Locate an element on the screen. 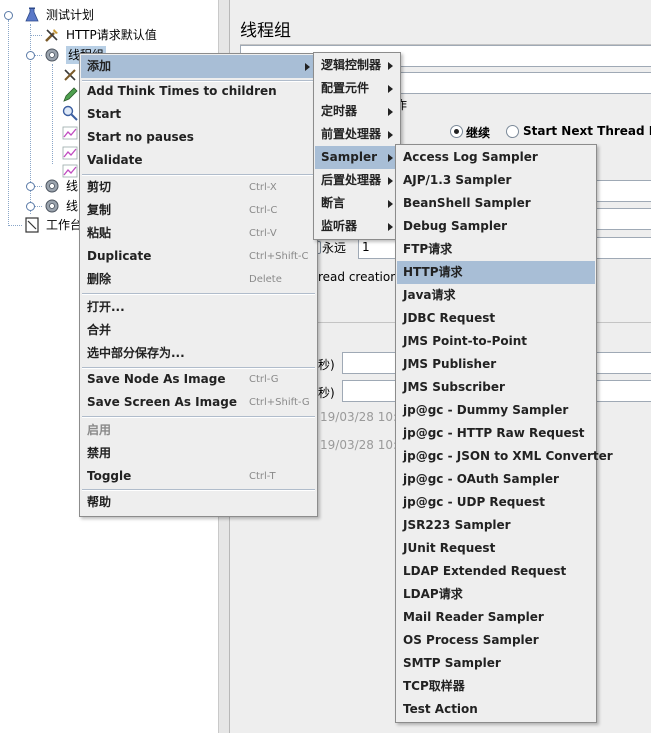 This screenshot has height=733, width=651. menu-item-copy: 复制 Ctrl-C is located at coordinates (198, 210).